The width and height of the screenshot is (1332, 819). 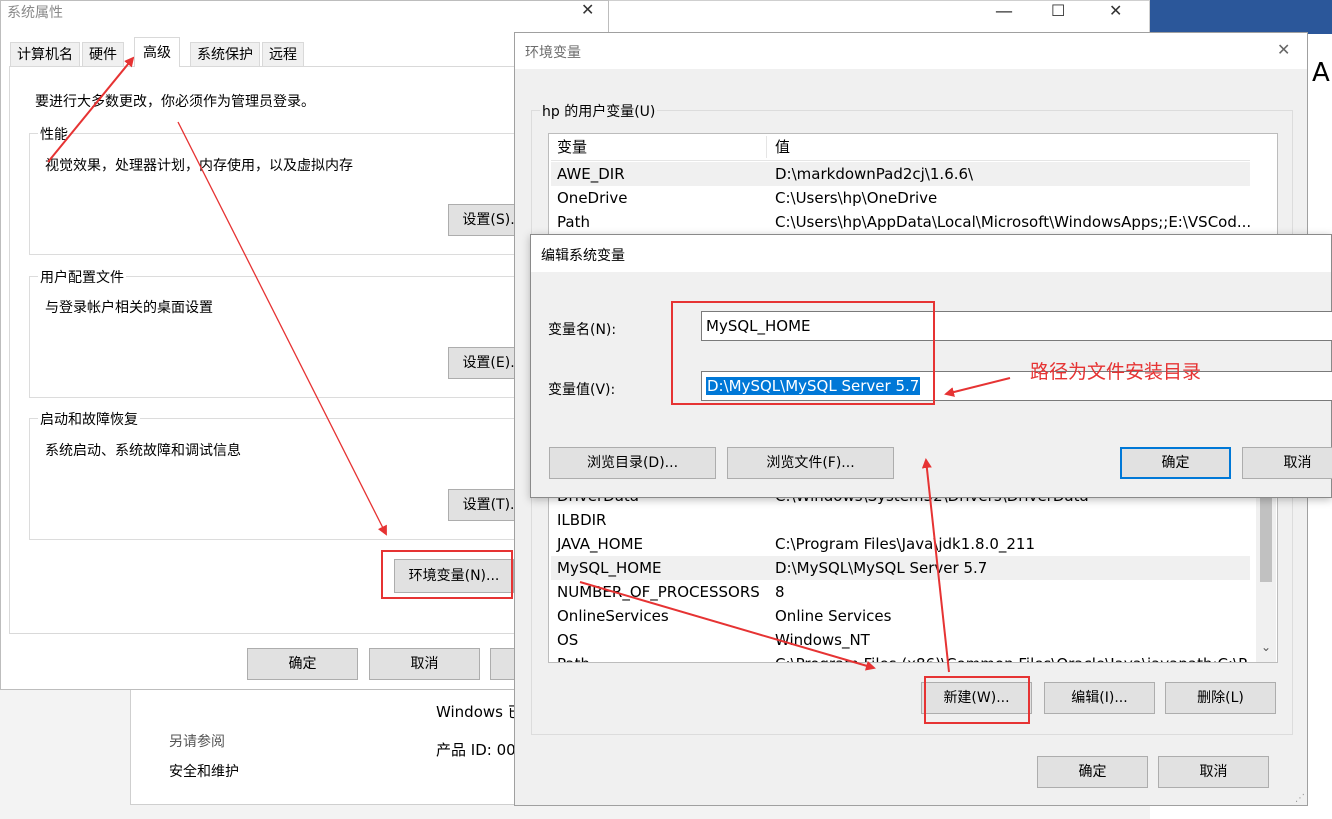 I want to click on product-id-text: 产品 ID: 003, so click(x=481, y=750).